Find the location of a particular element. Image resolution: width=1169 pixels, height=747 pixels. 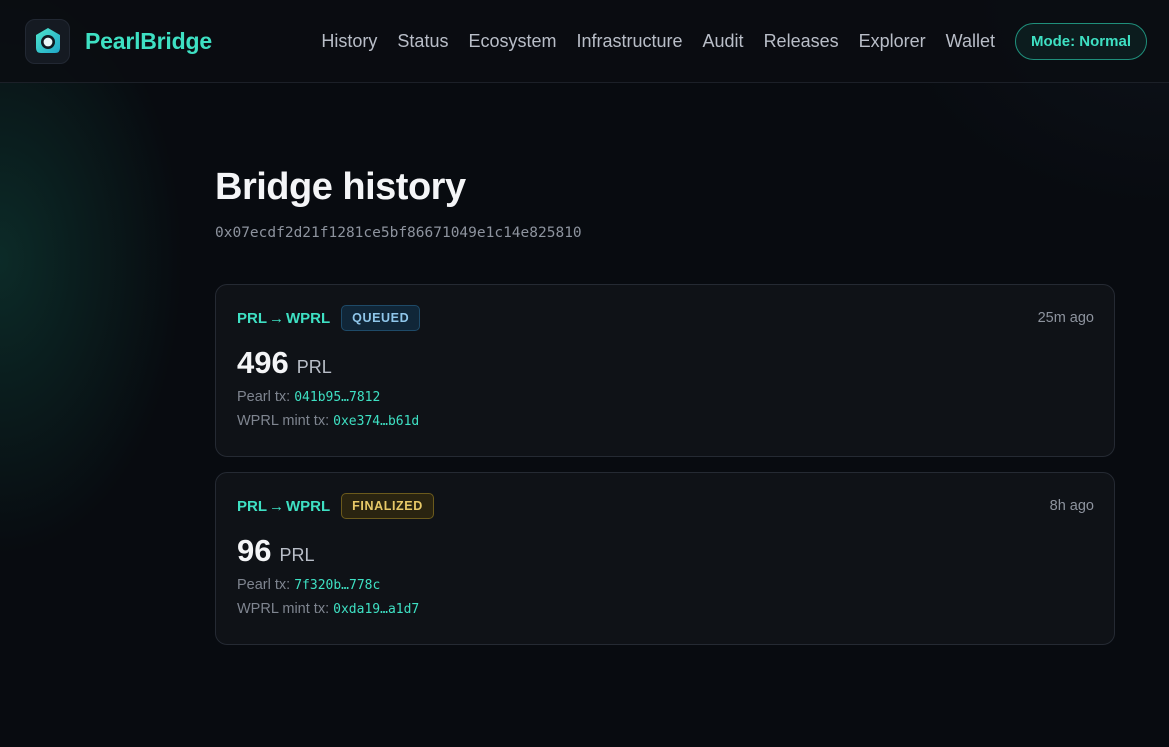

mint-tx-link: 0xda19…a1d7 is located at coordinates (376, 609).